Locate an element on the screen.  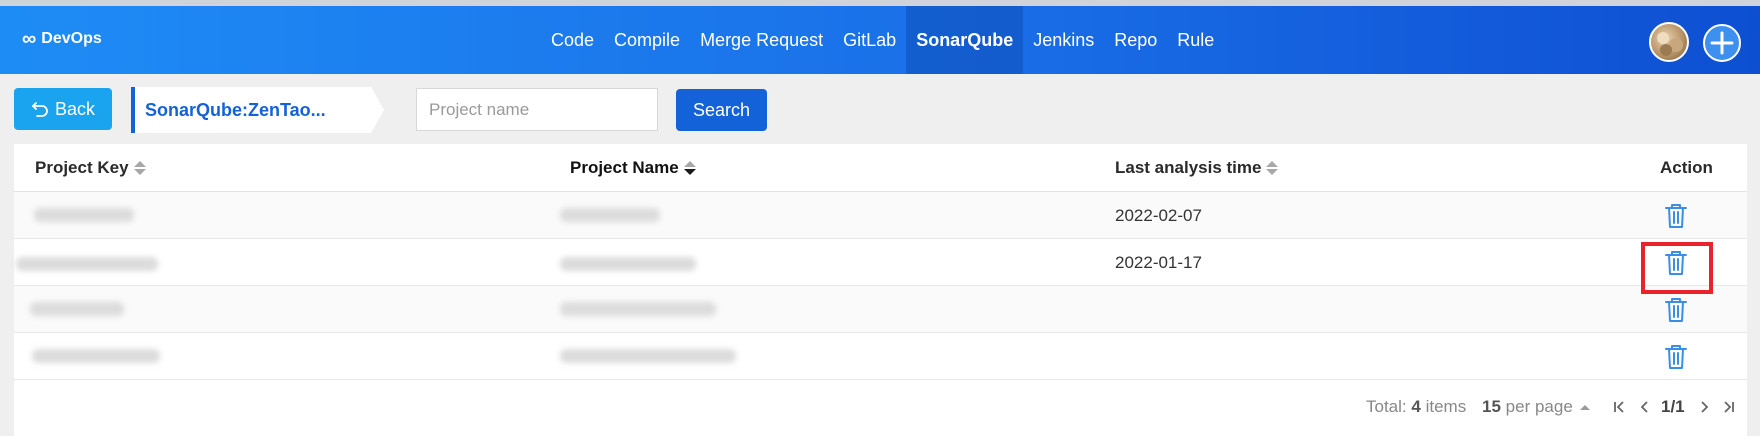
infinity-icon: ∞ is located at coordinates (29, 39).